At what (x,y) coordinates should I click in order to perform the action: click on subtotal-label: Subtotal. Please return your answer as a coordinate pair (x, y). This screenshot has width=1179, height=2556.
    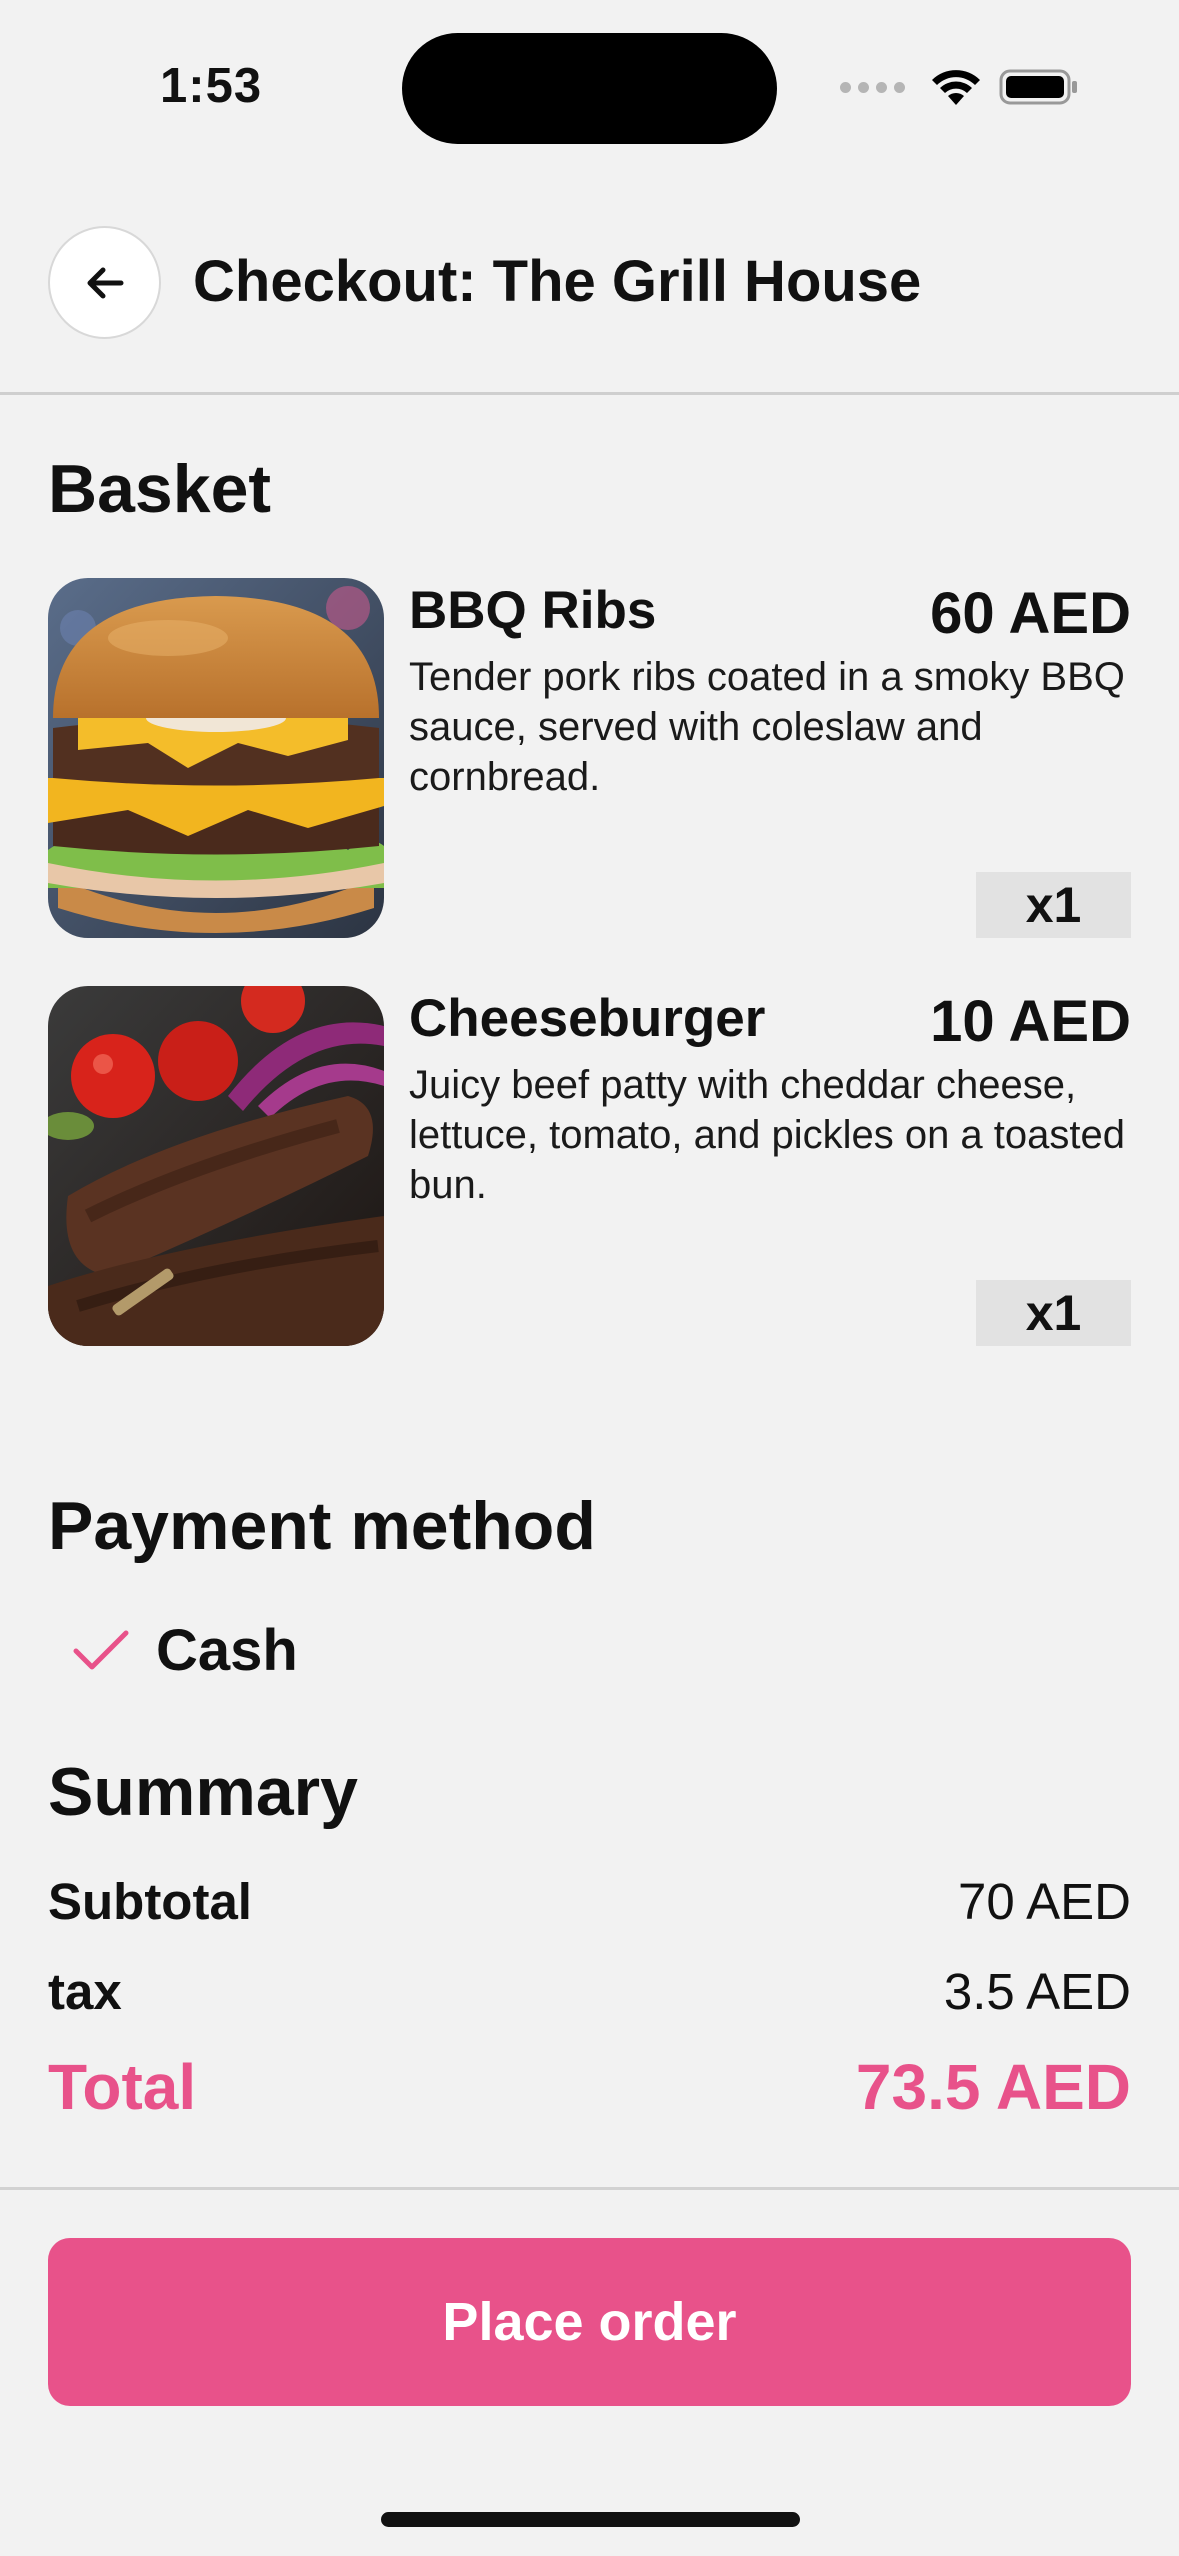
    Looking at the image, I should click on (150, 1901).